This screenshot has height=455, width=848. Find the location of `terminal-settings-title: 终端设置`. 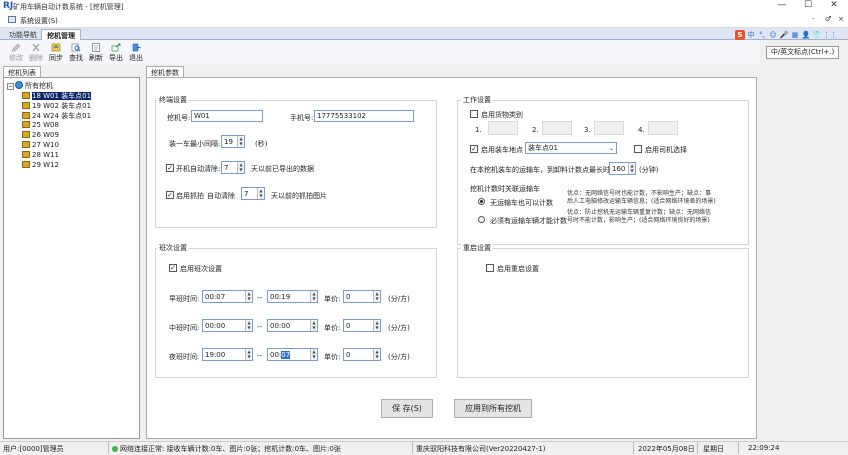

terminal-settings-title: 终端设置 is located at coordinates (173, 100).